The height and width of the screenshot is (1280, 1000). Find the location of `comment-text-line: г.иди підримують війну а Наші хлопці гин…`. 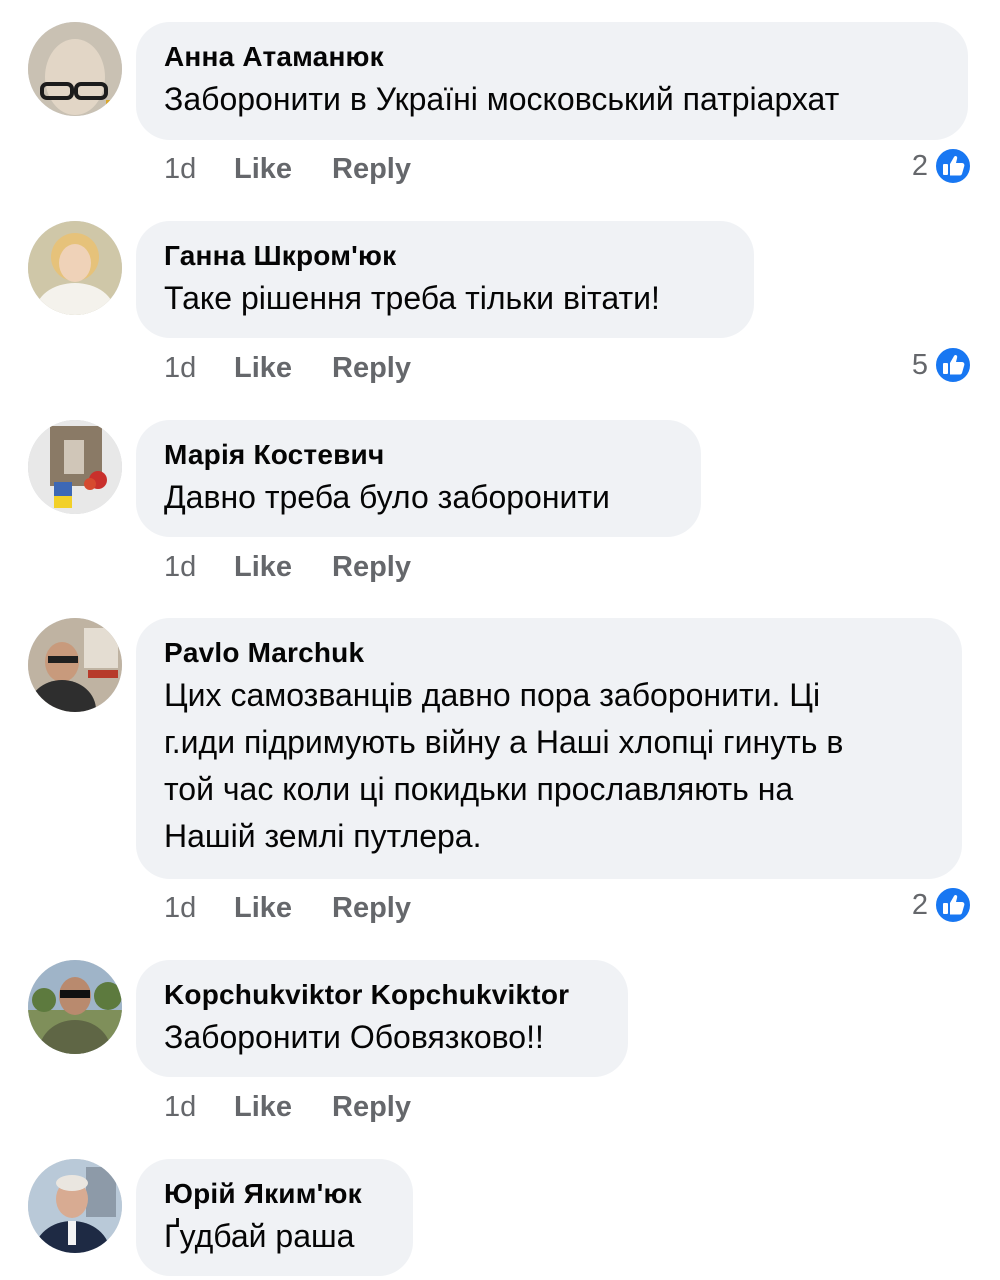

comment-text-line: г.иди підримують війну а Наші хлопці гин… is located at coordinates (504, 742).